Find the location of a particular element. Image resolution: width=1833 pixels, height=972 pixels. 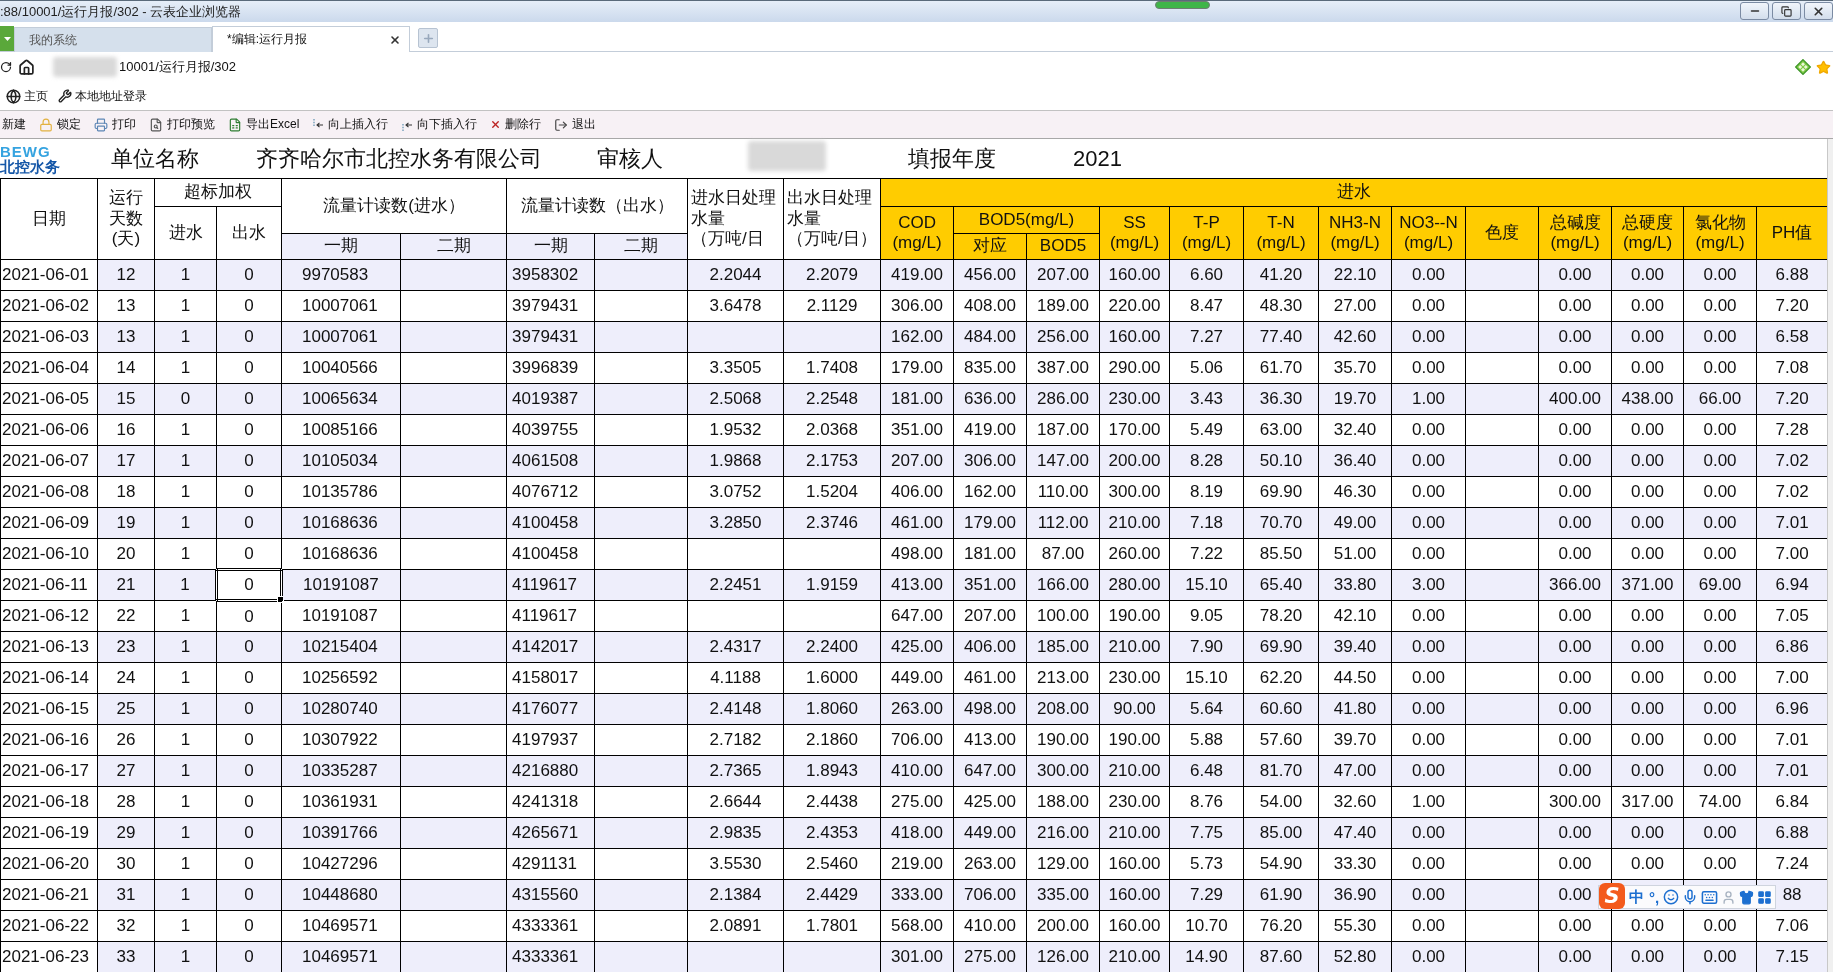

minimize-button is located at coordinates (1754, 11).